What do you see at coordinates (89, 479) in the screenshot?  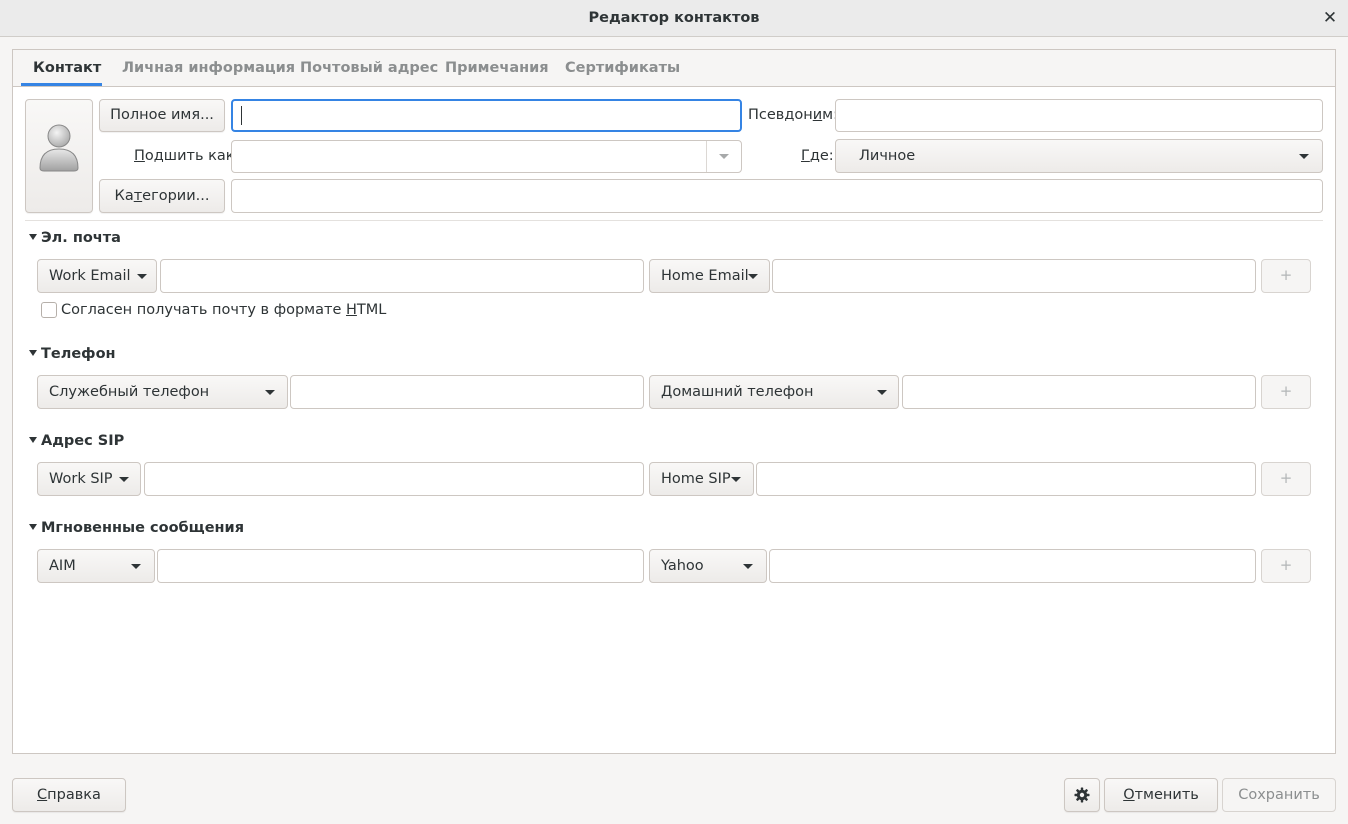 I see `sip-type-select-1: Work SIP` at bounding box center [89, 479].